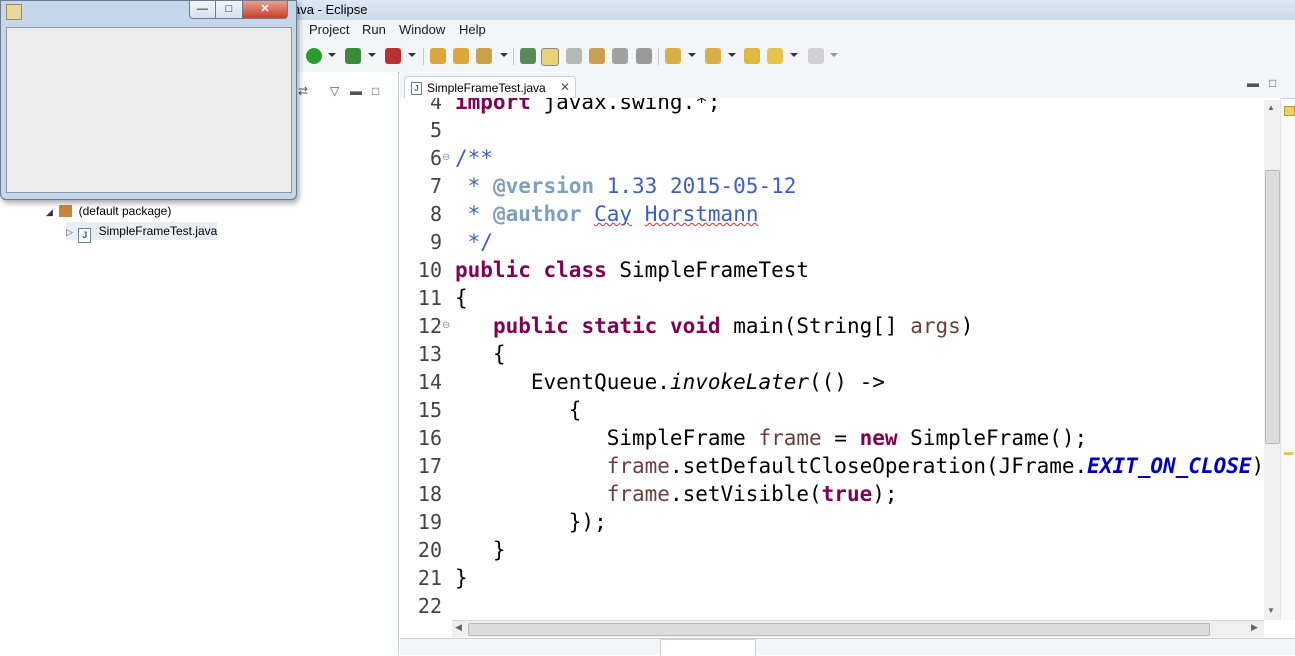  Describe the element at coordinates (885, 494) in the screenshot. I see `code-token: );` at that location.